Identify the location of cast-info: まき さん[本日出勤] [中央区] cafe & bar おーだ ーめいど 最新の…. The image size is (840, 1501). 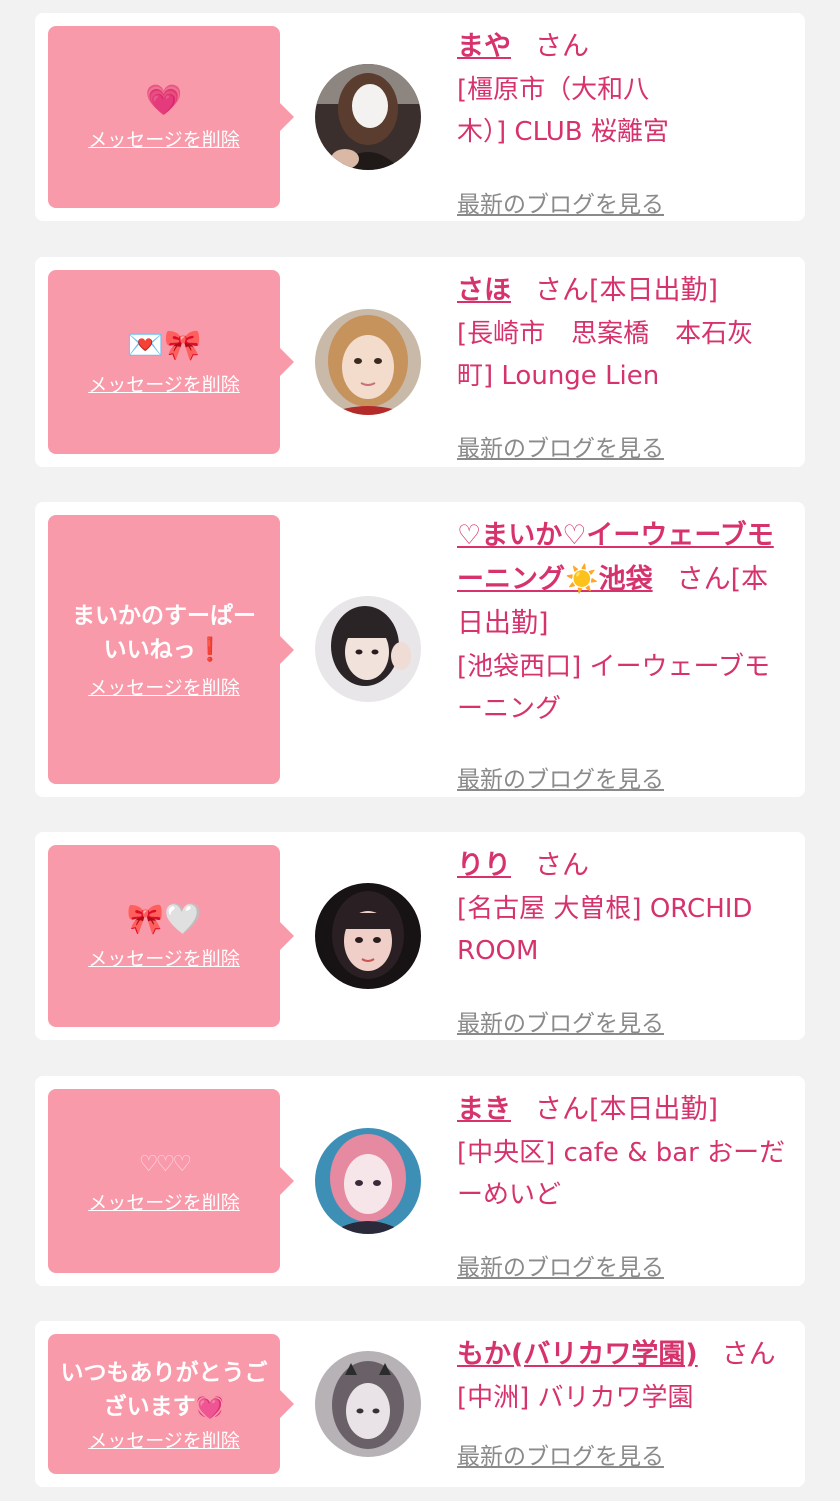
(624, 1184).